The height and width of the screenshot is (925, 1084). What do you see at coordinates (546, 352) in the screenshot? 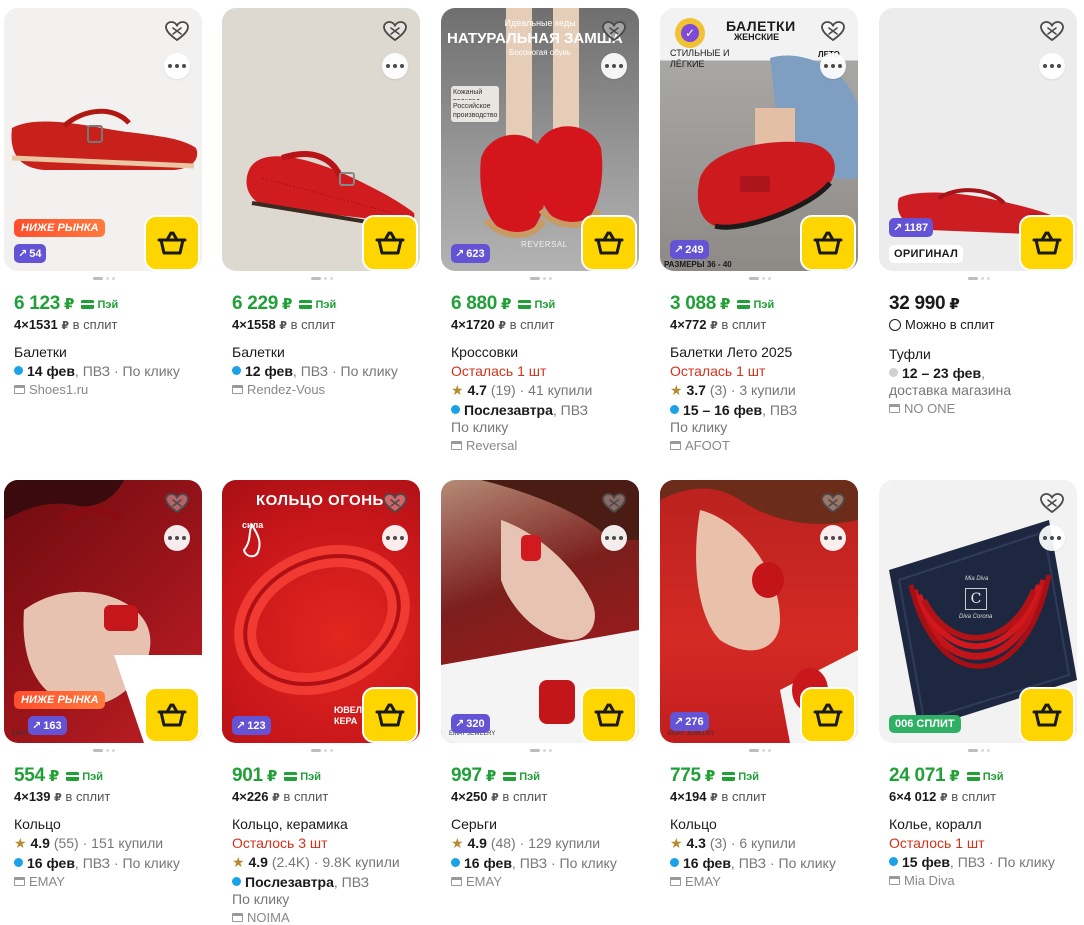
I see `product-title: Кроссовки` at bounding box center [546, 352].